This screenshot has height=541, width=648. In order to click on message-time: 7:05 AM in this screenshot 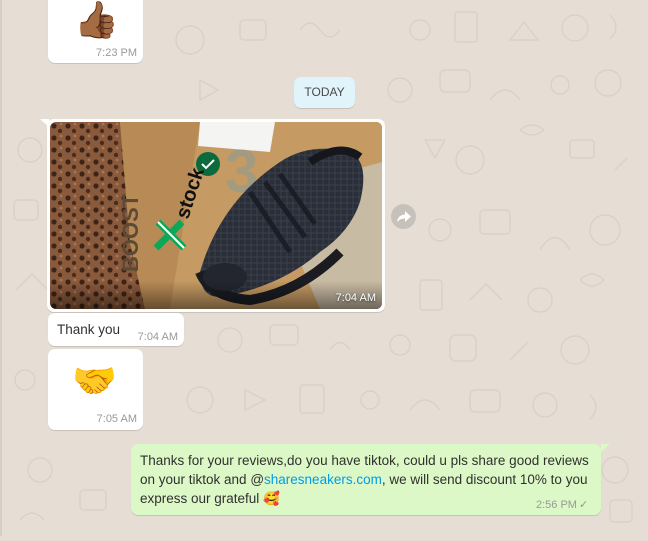, I will do `click(116, 419)`.